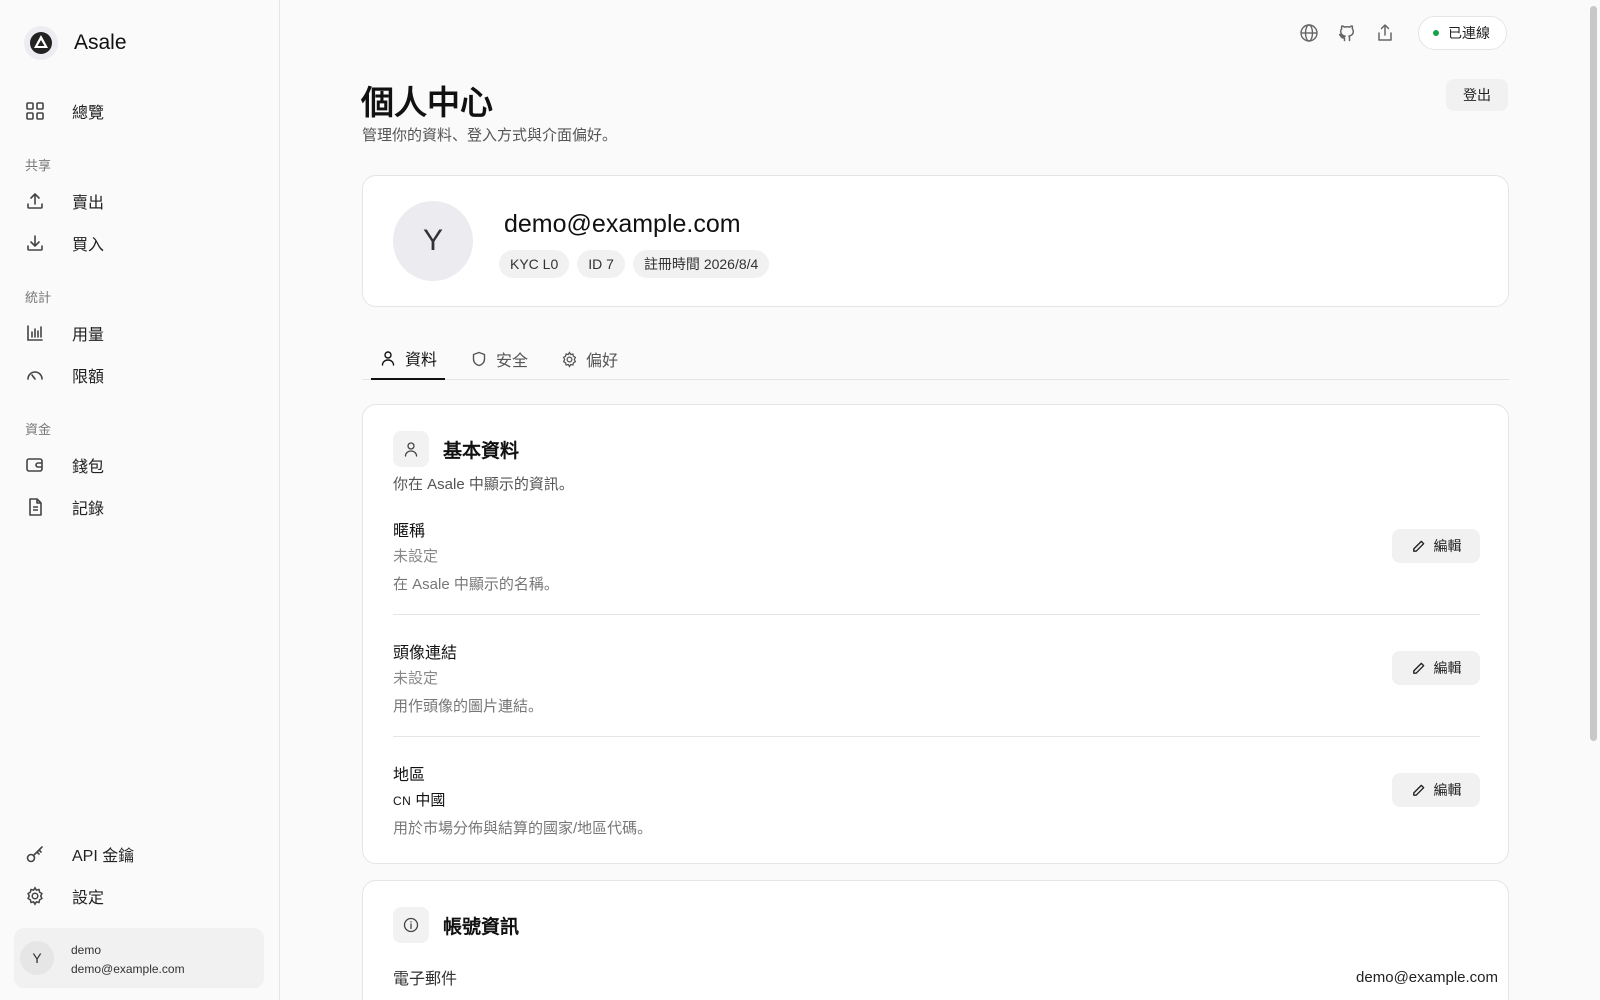 The width and height of the screenshot is (1600, 1000). Describe the element at coordinates (601, 264) in the screenshot. I see `id-badge: ID 7` at that location.